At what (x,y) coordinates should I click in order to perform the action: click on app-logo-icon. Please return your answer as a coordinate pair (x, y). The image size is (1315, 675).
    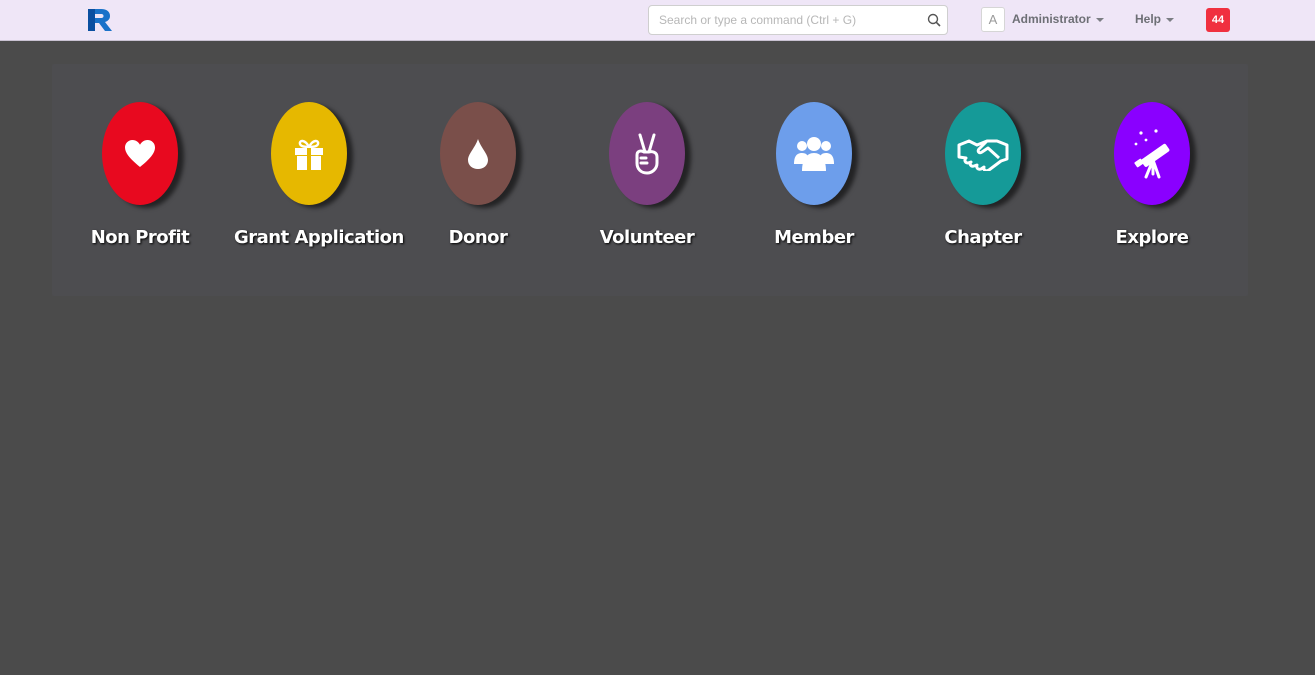
    Looking at the image, I should click on (100, 20).